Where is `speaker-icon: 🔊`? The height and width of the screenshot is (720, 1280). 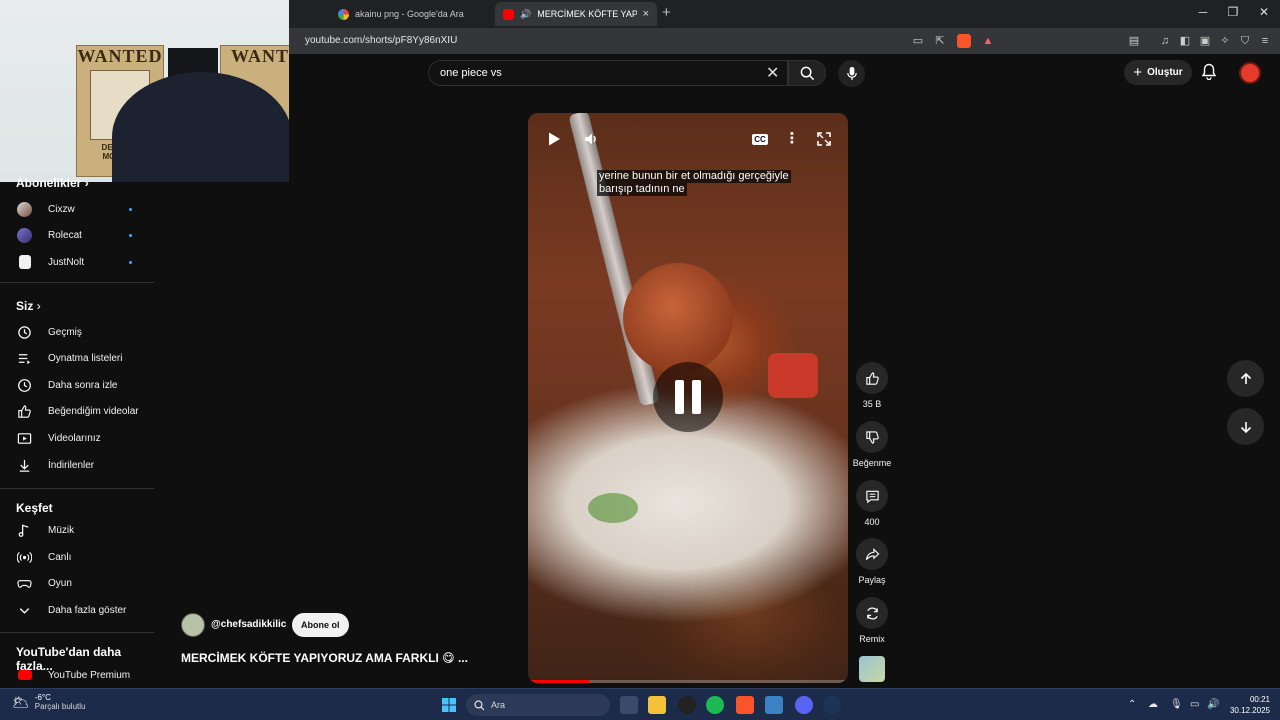 speaker-icon: 🔊 is located at coordinates (525, 14).